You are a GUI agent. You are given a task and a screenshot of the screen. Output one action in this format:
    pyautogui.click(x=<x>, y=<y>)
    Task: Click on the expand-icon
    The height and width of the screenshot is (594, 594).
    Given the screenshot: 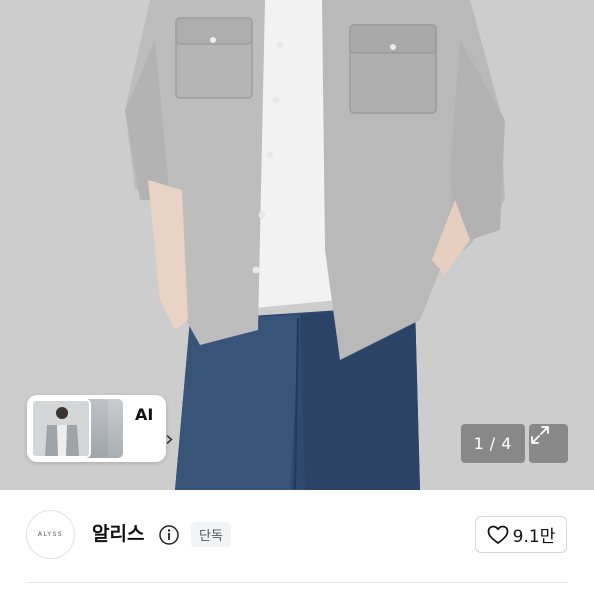 What is the action you would take?
    pyautogui.click(x=540, y=435)
    